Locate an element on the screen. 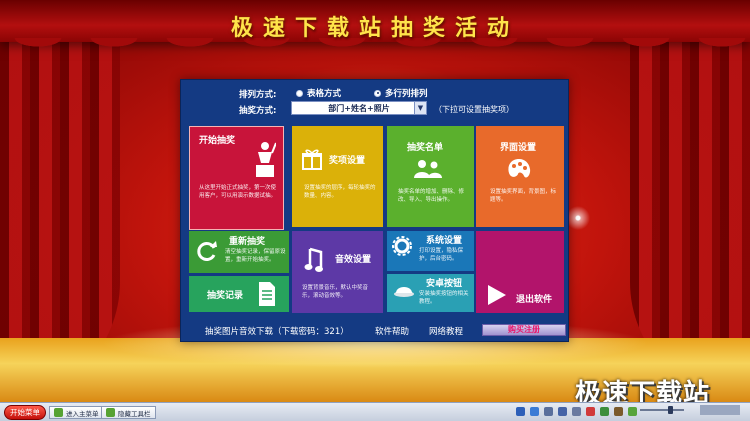  start-lottery-title: 开始抽奖 is located at coordinates (217, 141).